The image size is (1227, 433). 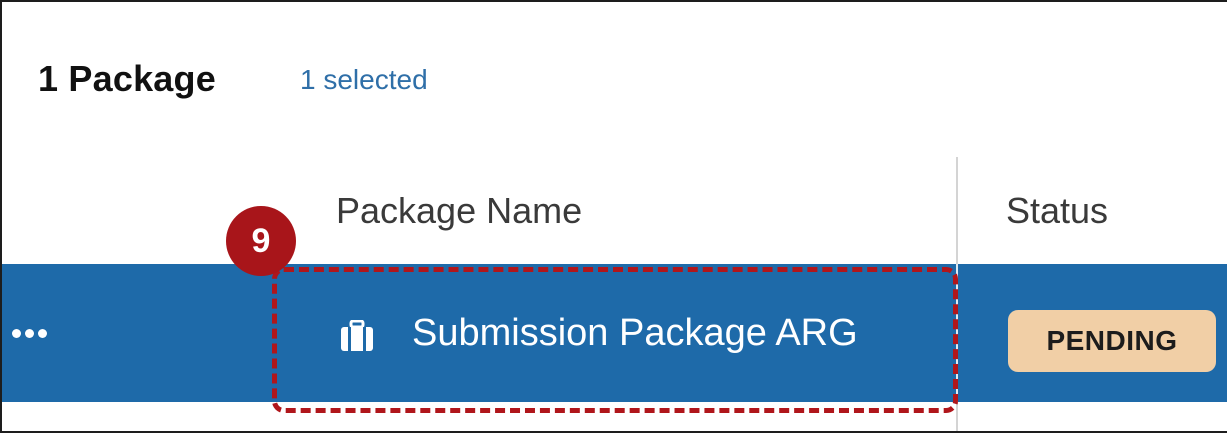 I want to click on column-header-package-name: Package Name, so click(x=459, y=211).